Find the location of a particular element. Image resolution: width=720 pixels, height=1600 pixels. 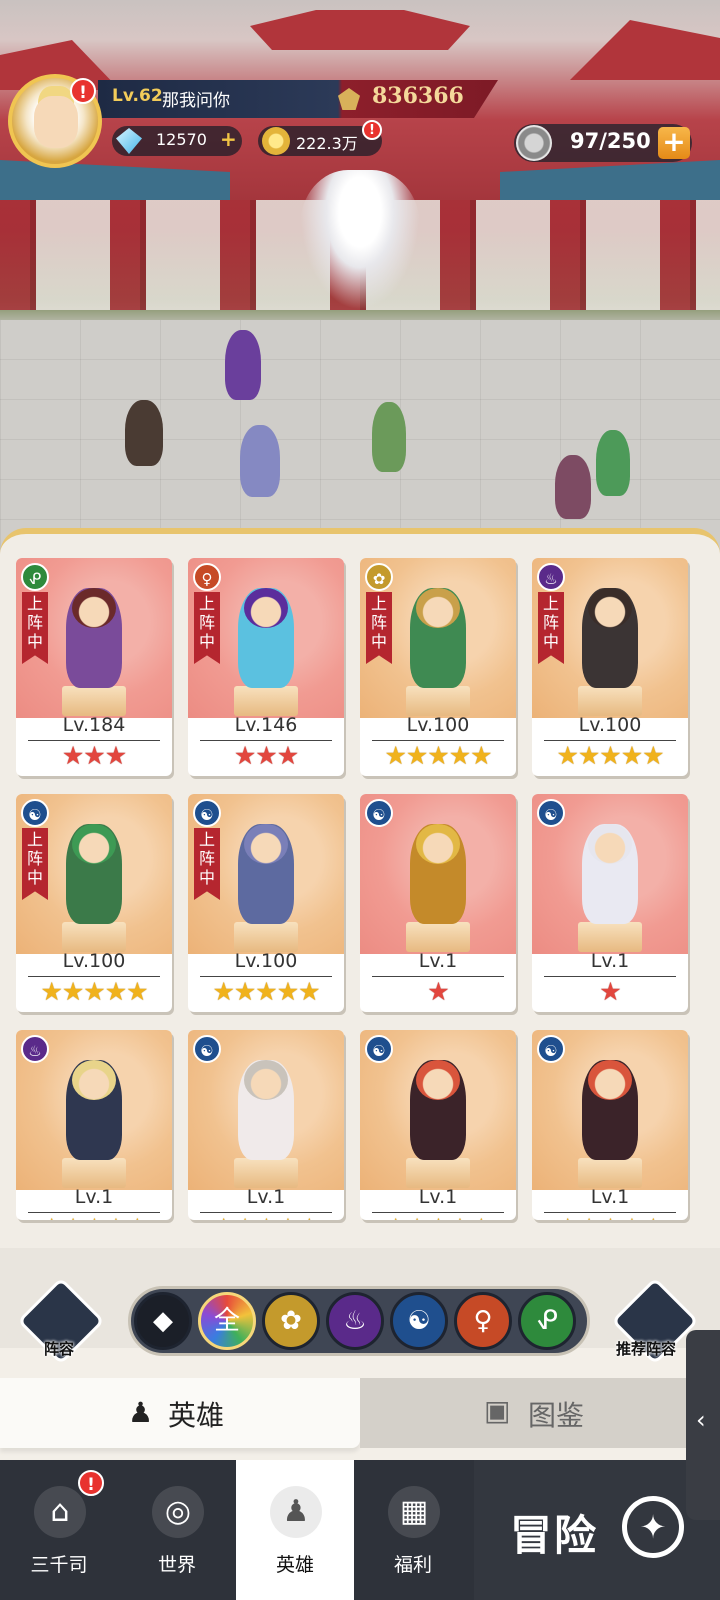

combat-power: 836366 is located at coordinates (418, 96).